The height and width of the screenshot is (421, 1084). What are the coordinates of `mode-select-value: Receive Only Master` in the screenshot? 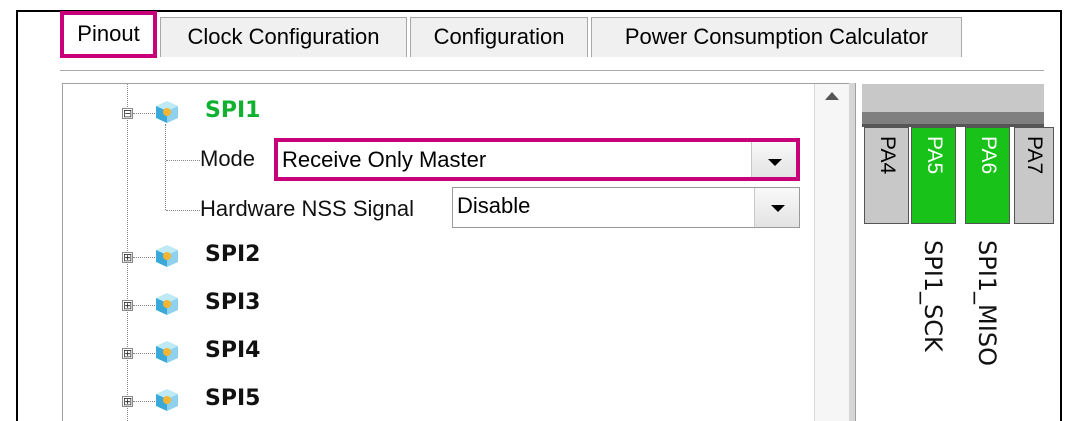 It's located at (384, 159).